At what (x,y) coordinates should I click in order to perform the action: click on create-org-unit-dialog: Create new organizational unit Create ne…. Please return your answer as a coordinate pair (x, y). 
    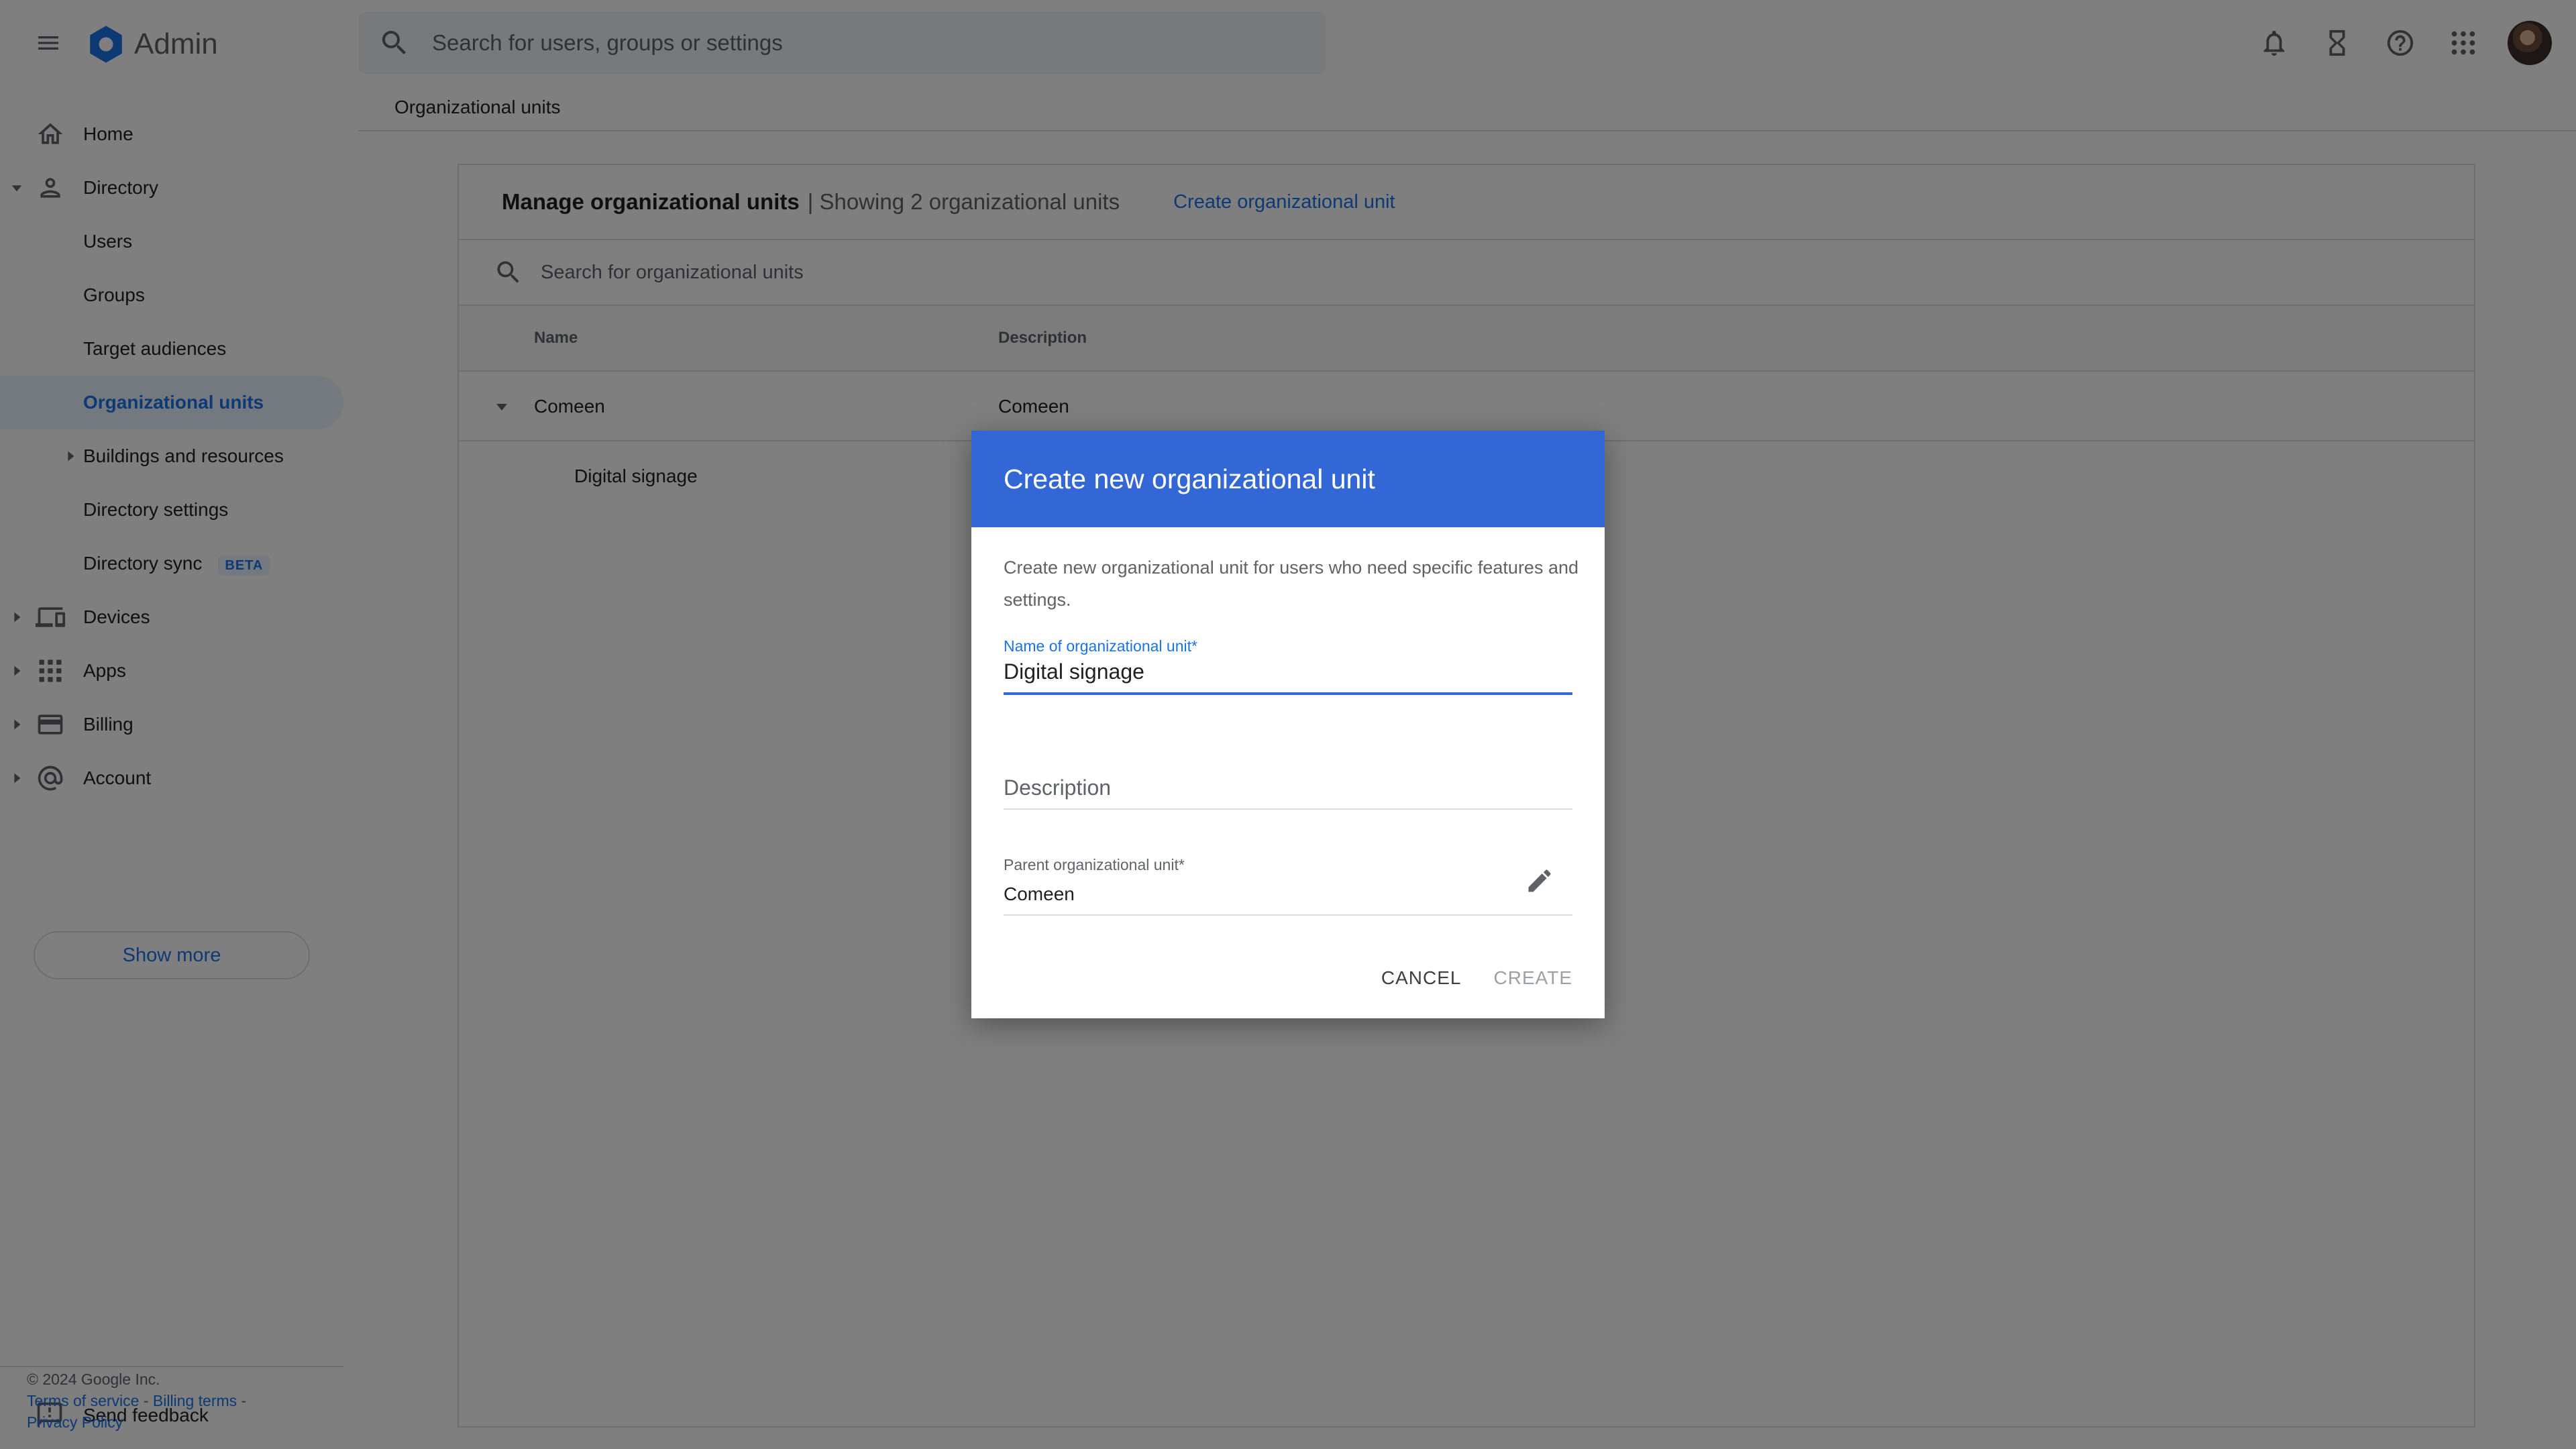
    Looking at the image, I should click on (1288, 724).